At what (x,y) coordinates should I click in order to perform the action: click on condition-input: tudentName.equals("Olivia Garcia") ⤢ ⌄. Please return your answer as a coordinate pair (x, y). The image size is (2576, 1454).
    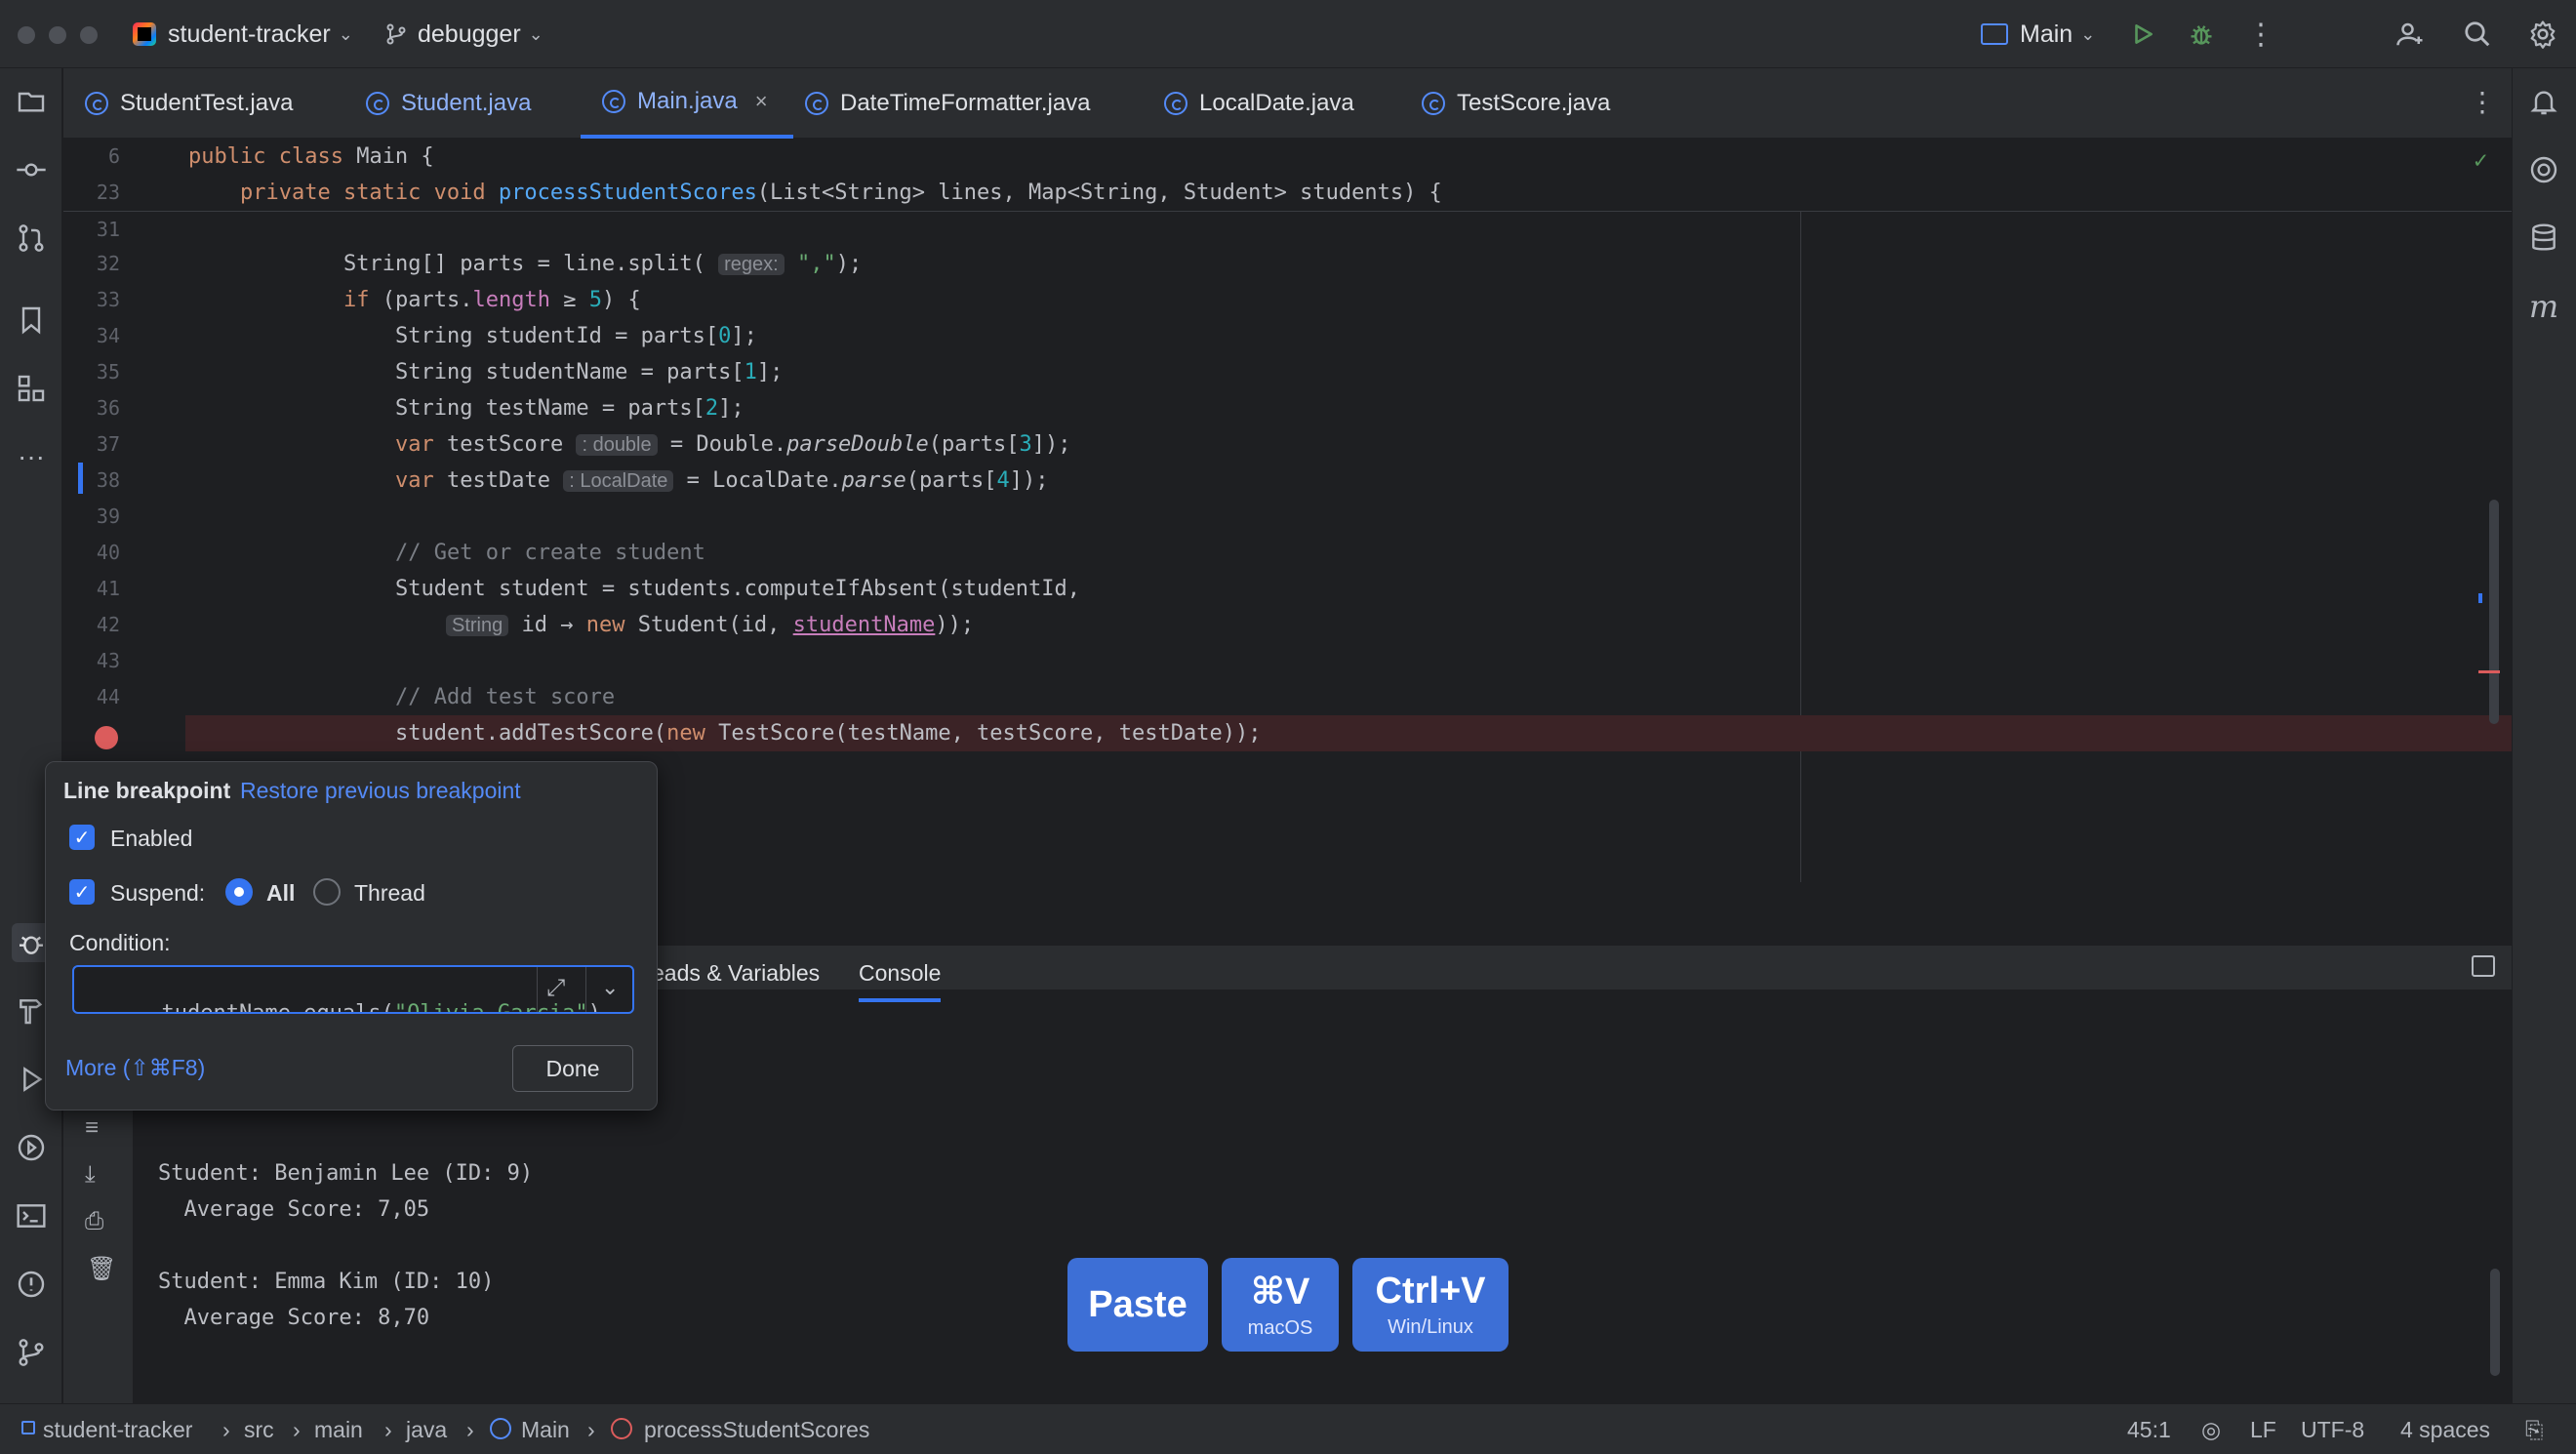
    Looking at the image, I should click on (353, 989).